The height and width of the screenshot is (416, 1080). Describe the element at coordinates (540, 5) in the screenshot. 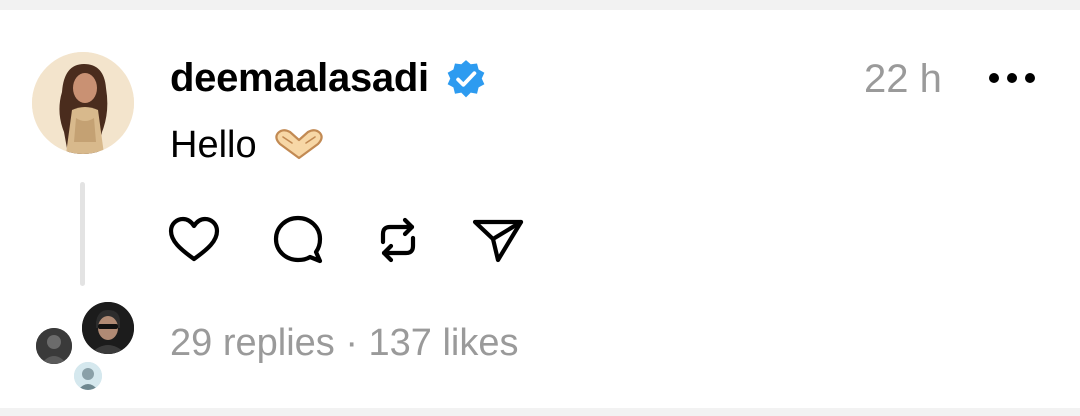

I see `top-divider` at that location.